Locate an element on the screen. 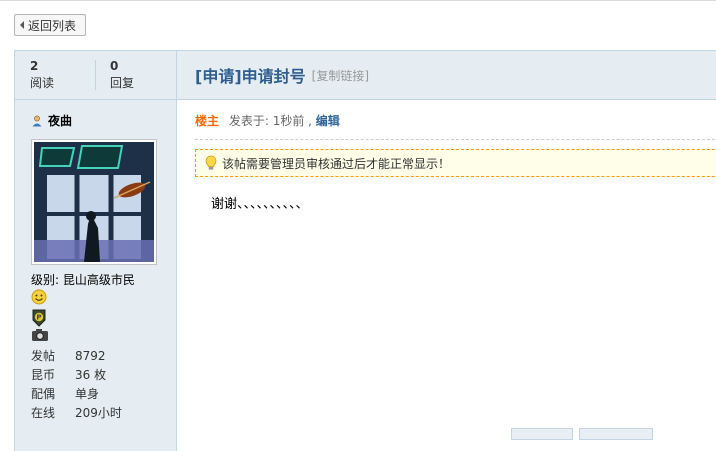 This screenshot has height=451, width=716. top-divider is located at coordinates (358, 0).